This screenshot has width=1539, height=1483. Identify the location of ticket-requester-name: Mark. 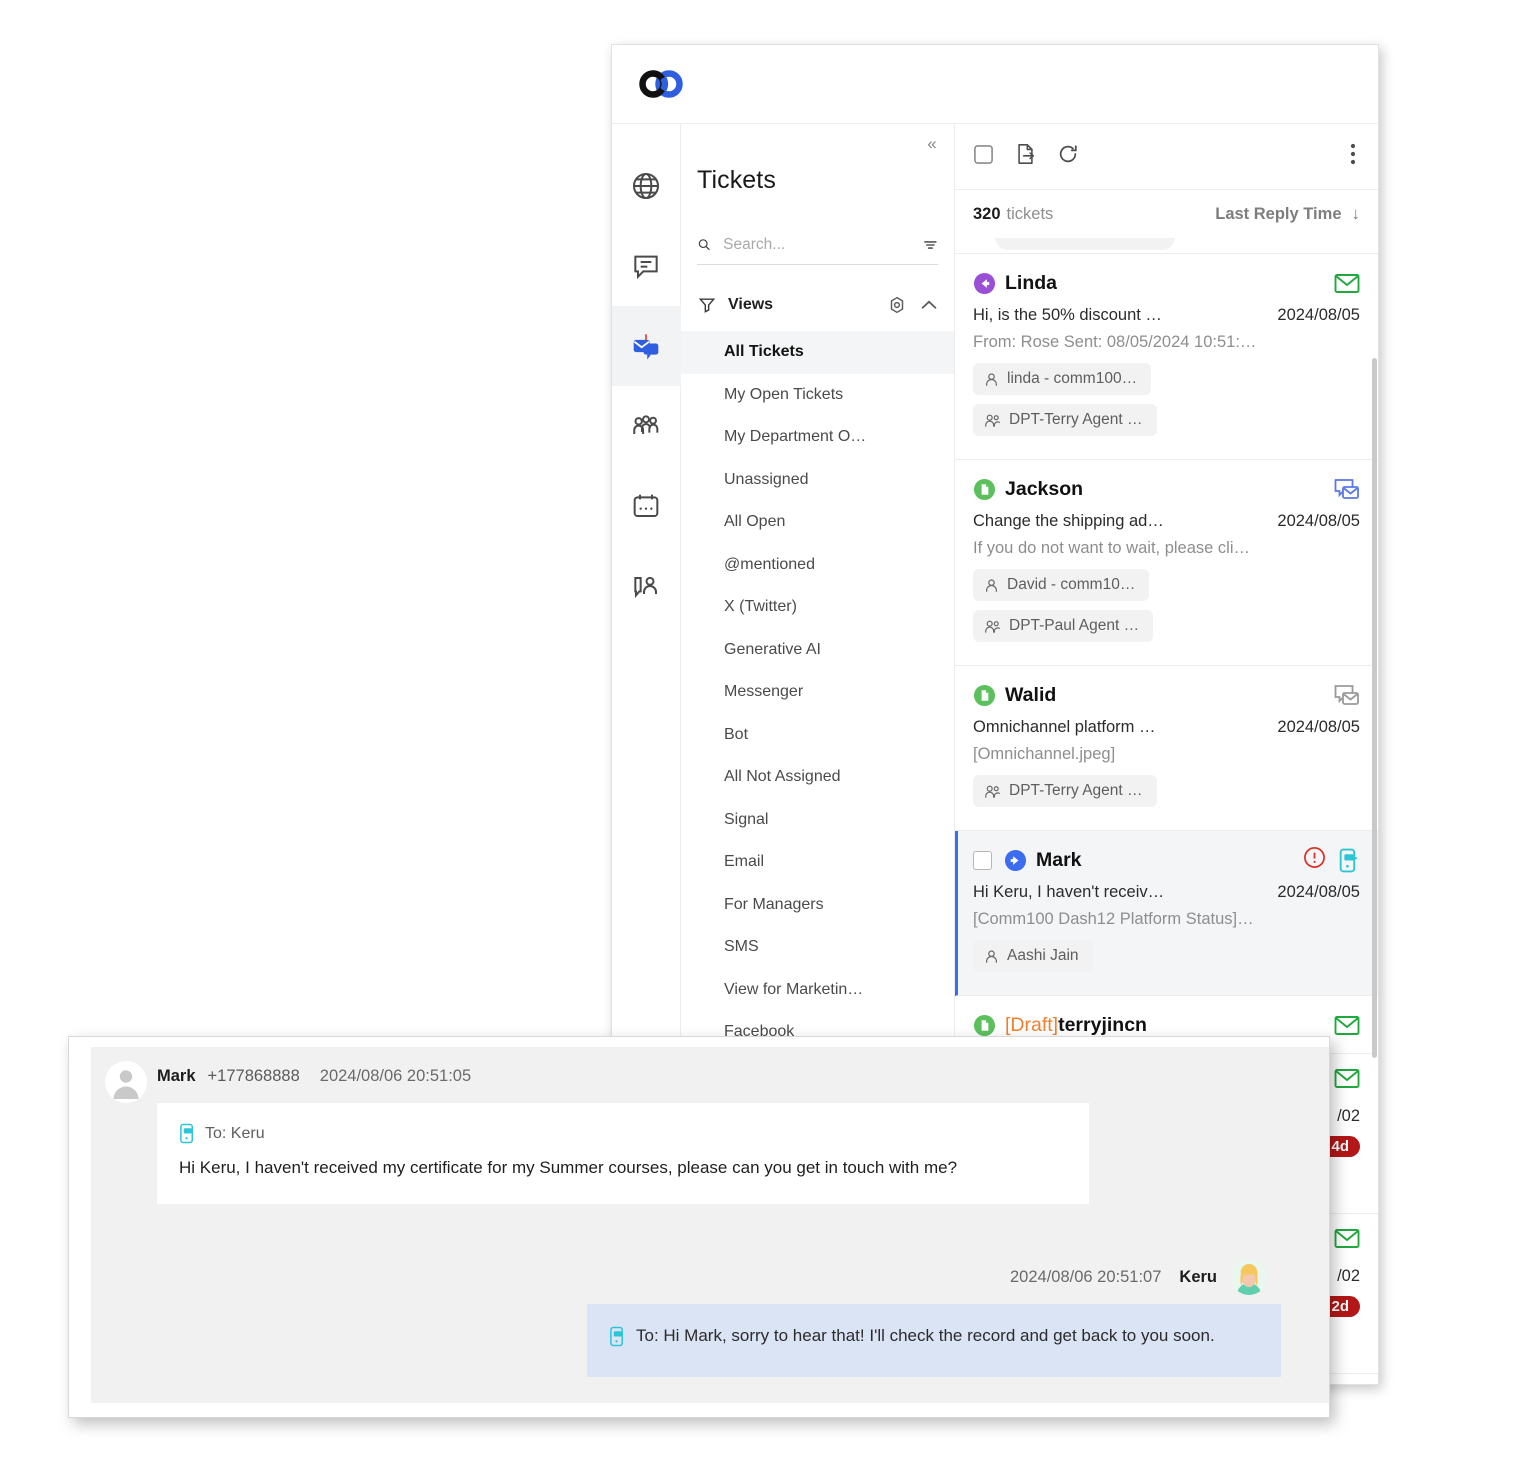
(1059, 859).